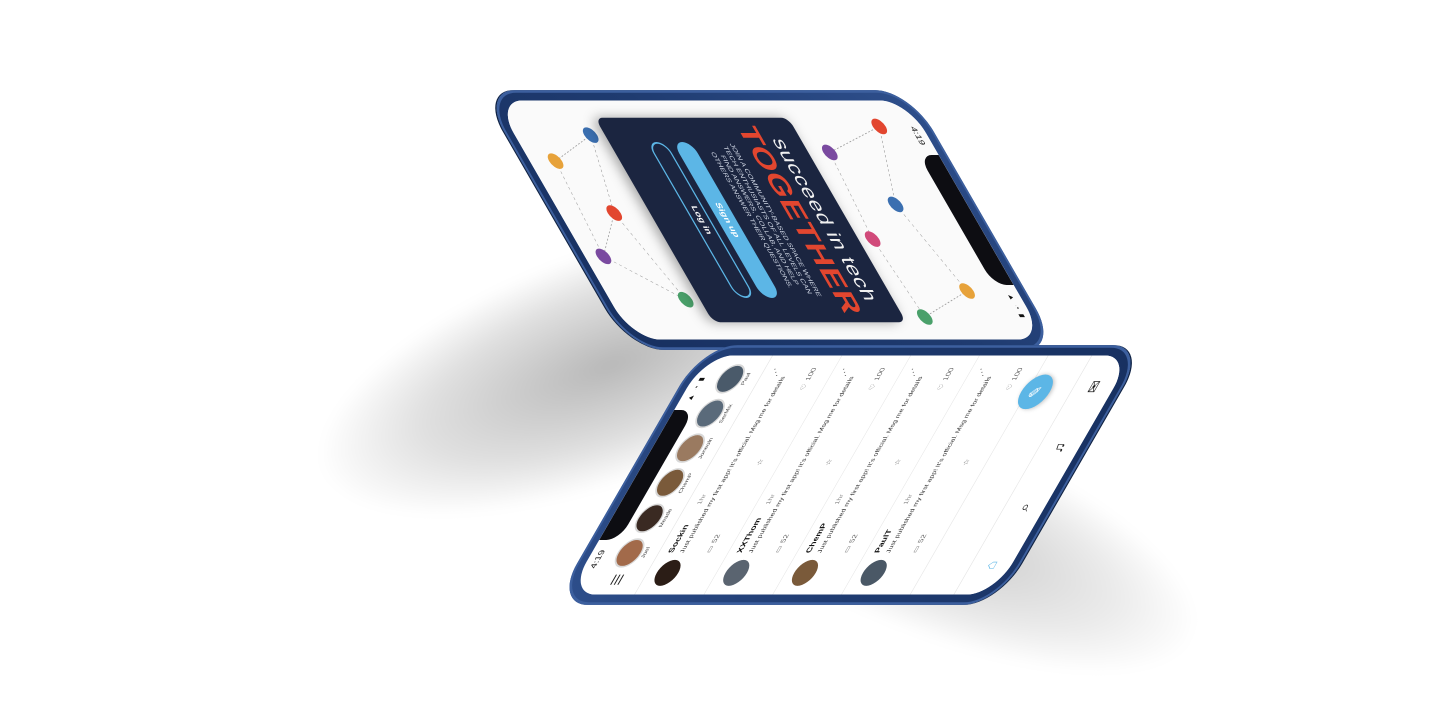 The image size is (1440, 708). What do you see at coordinates (1094, 386) in the screenshot?
I see `mail-icon: ✉` at bounding box center [1094, 386].